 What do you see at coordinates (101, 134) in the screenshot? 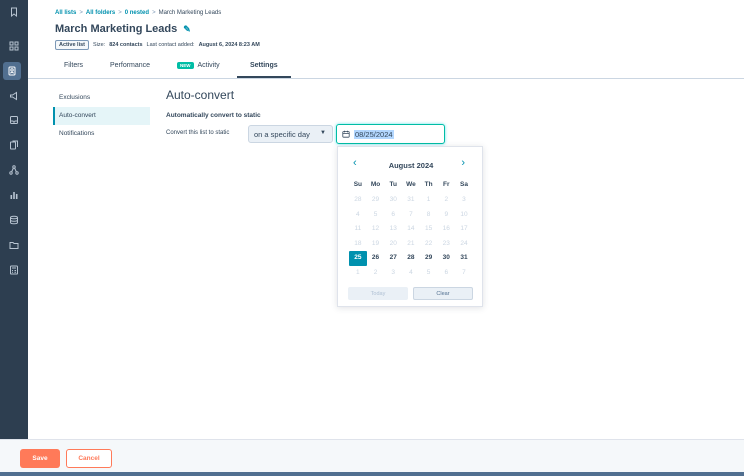
I see `subnav-item-notifications: Notifications` at bounding box center [101, 134].